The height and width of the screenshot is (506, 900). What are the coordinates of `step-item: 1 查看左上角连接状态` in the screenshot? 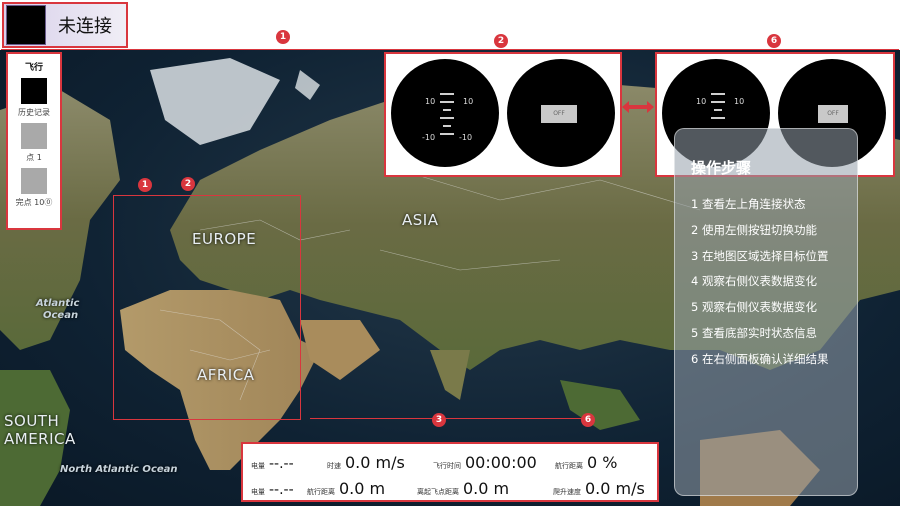 It's located at (748, 204).